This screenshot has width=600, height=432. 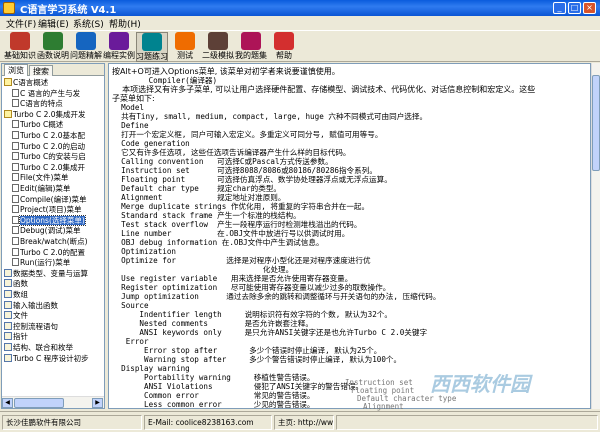 I want to click on tree-item: Turbo C 2.0集成开发, so click(x=45, y=114).